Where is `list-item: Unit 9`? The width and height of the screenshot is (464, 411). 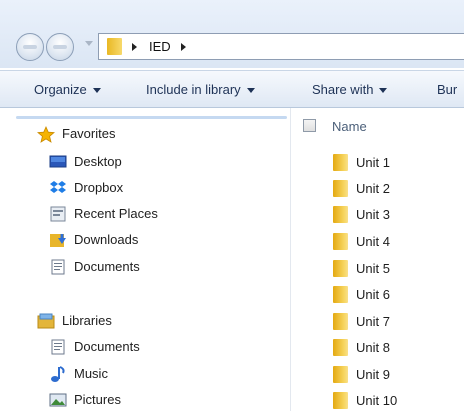 list-item: Unit 9 is located at coordinates (393, 375).